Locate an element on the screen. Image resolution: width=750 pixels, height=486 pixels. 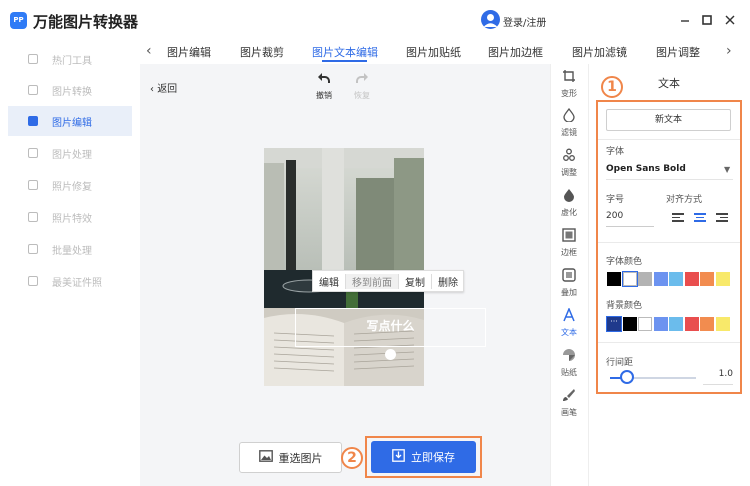
new-text-button: 新文本 is located at coordinates (668, 120).